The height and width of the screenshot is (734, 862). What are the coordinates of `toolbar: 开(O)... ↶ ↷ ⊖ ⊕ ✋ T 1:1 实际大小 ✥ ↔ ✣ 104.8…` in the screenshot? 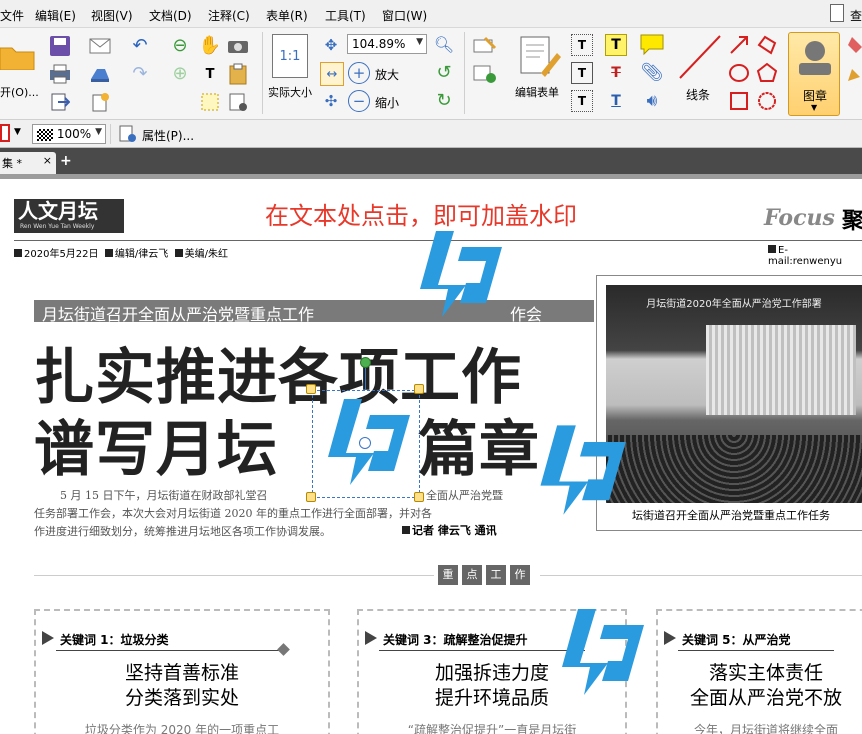 It's located at (431, 74).